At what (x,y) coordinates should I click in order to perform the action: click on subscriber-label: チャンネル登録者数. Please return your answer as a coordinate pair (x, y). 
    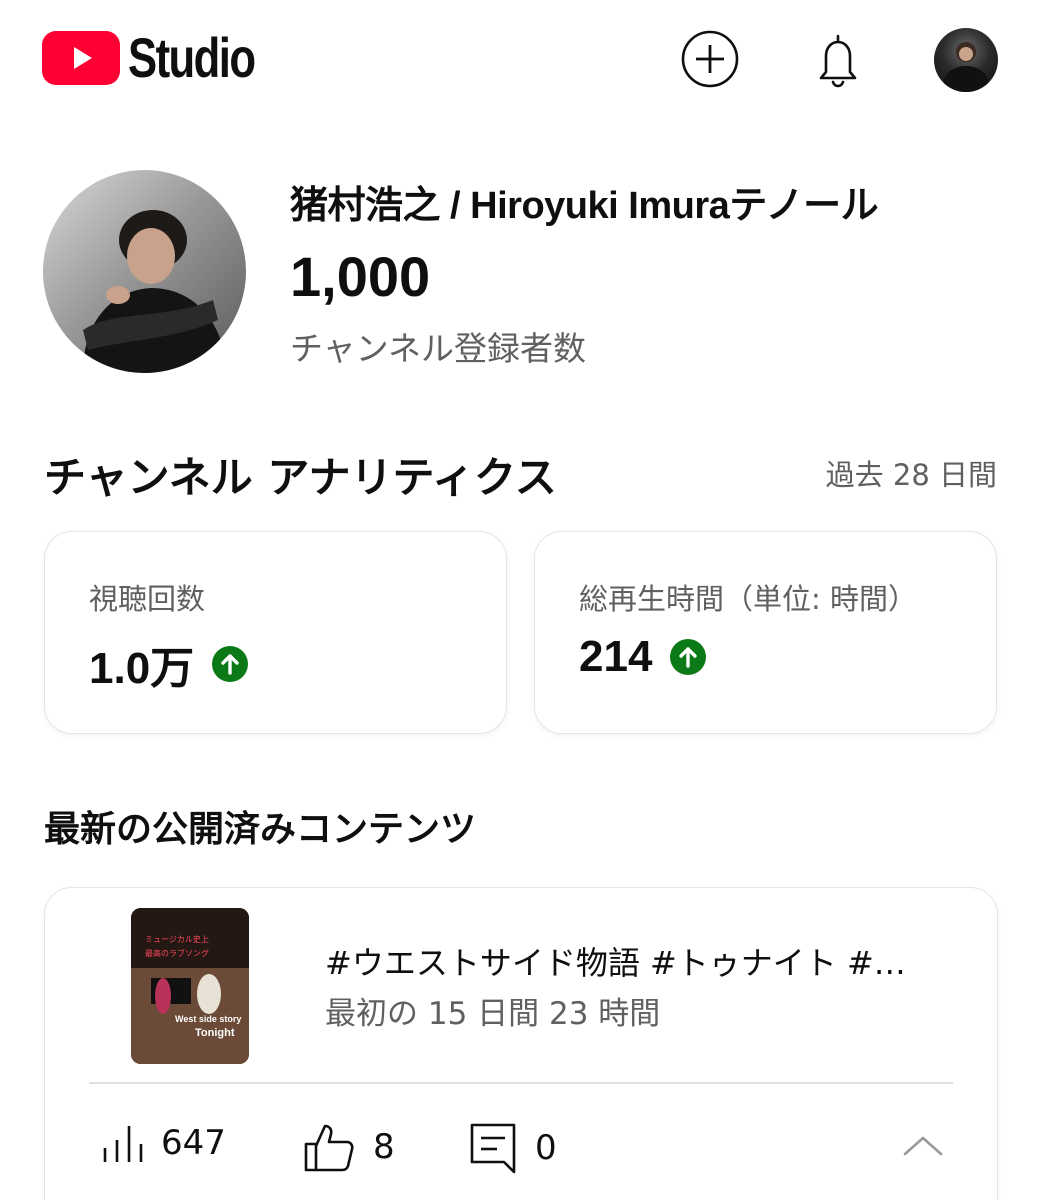
    Looking at the image, I should click on (438, 348).